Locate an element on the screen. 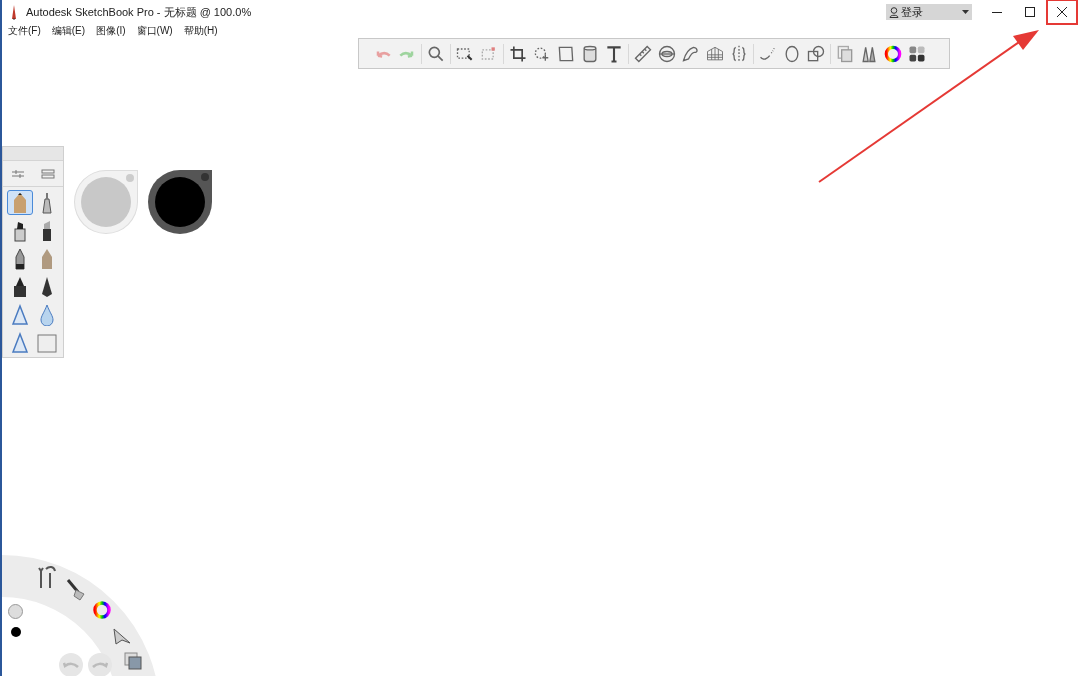 Image resolution: width=1080 pixels, height=676 pixels. user-icon is located at coordinates (894, 12).